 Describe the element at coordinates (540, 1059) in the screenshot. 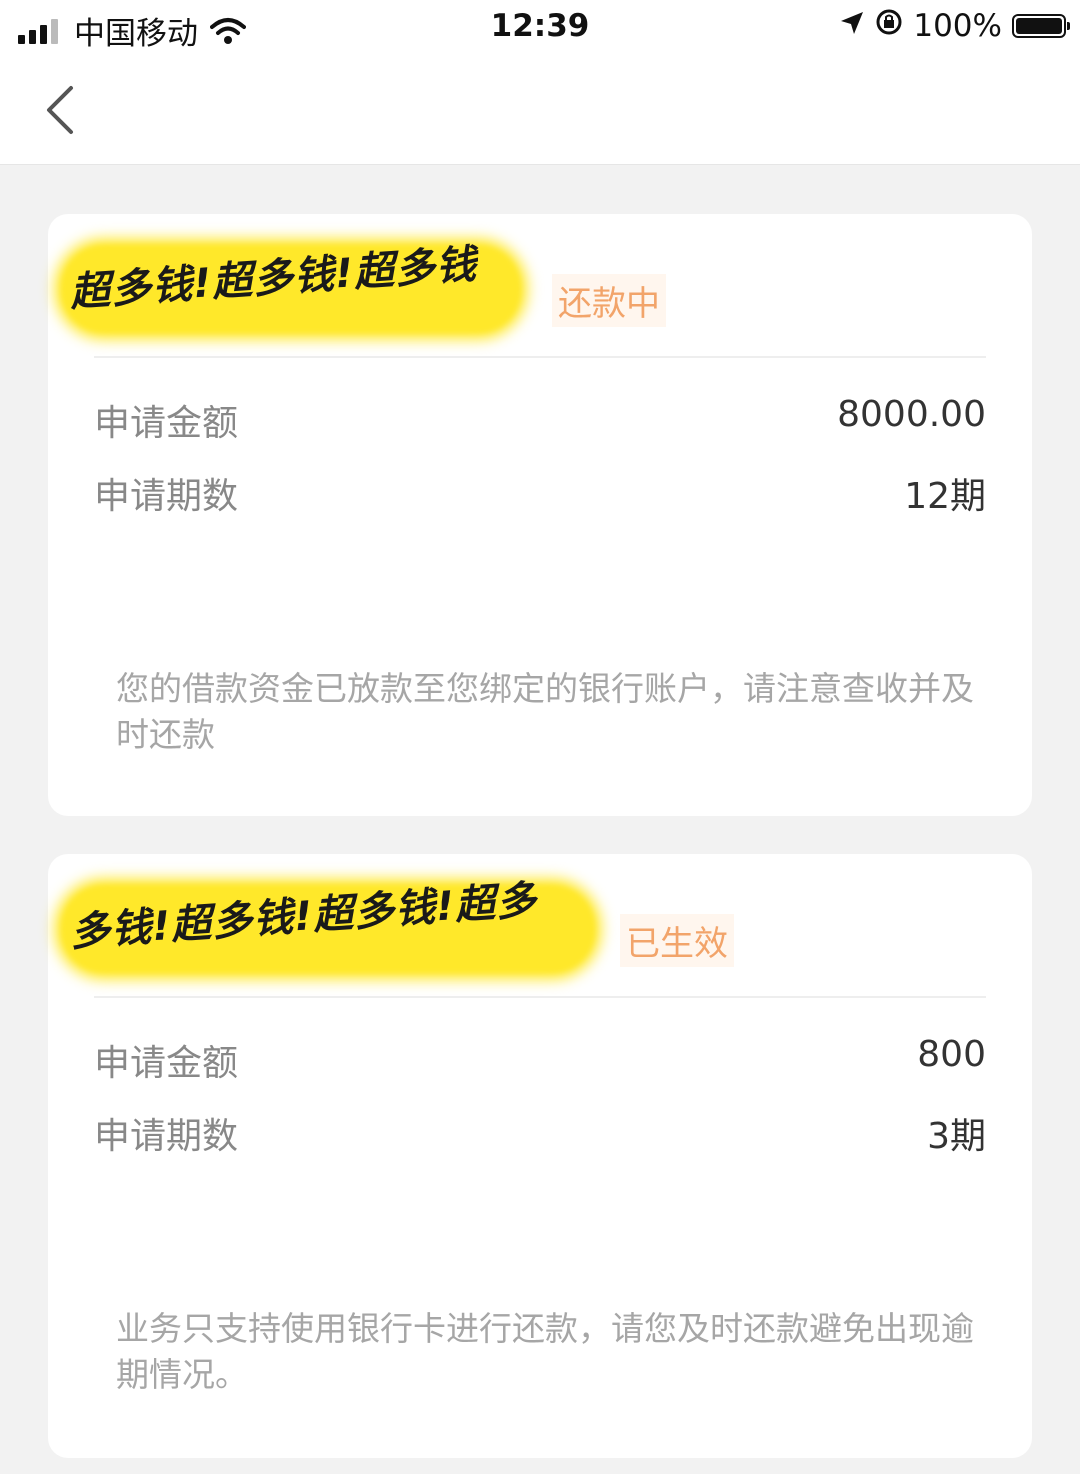

I see `apply-amount-row: 申请金额 800` at that location.